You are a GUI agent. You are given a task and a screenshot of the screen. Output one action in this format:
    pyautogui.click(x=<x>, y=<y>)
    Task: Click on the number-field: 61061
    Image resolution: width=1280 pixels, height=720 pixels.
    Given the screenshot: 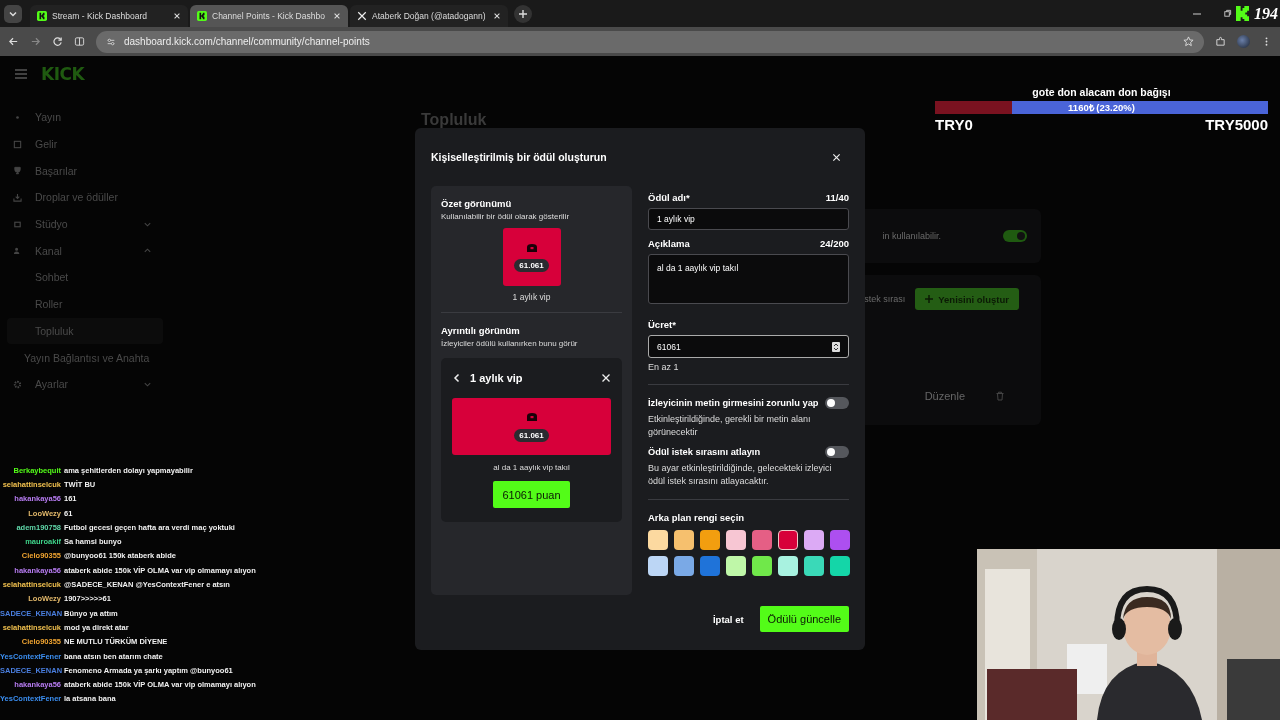 What is the action you would take?
    pyautogui.click(x=748, y=346)
    